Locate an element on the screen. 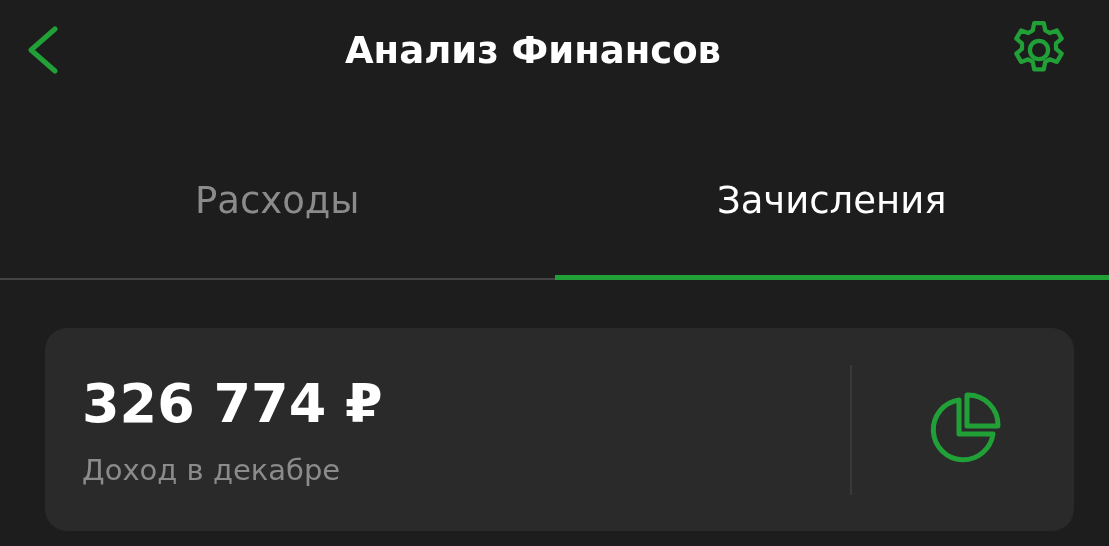 The height and width of the screenshot is (546, 1109). tab: Расходы is located at coordinates (277, 215).